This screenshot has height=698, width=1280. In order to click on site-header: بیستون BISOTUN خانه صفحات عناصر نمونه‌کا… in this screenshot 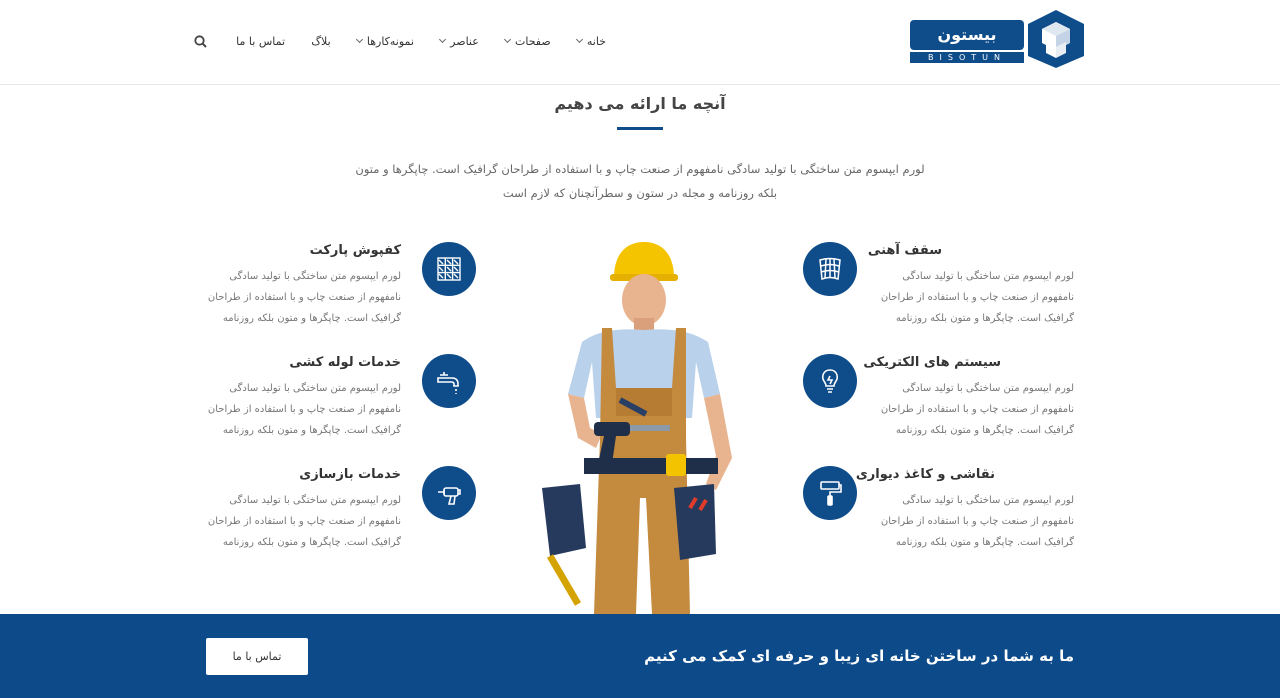, I will do `click(640, 42)`.